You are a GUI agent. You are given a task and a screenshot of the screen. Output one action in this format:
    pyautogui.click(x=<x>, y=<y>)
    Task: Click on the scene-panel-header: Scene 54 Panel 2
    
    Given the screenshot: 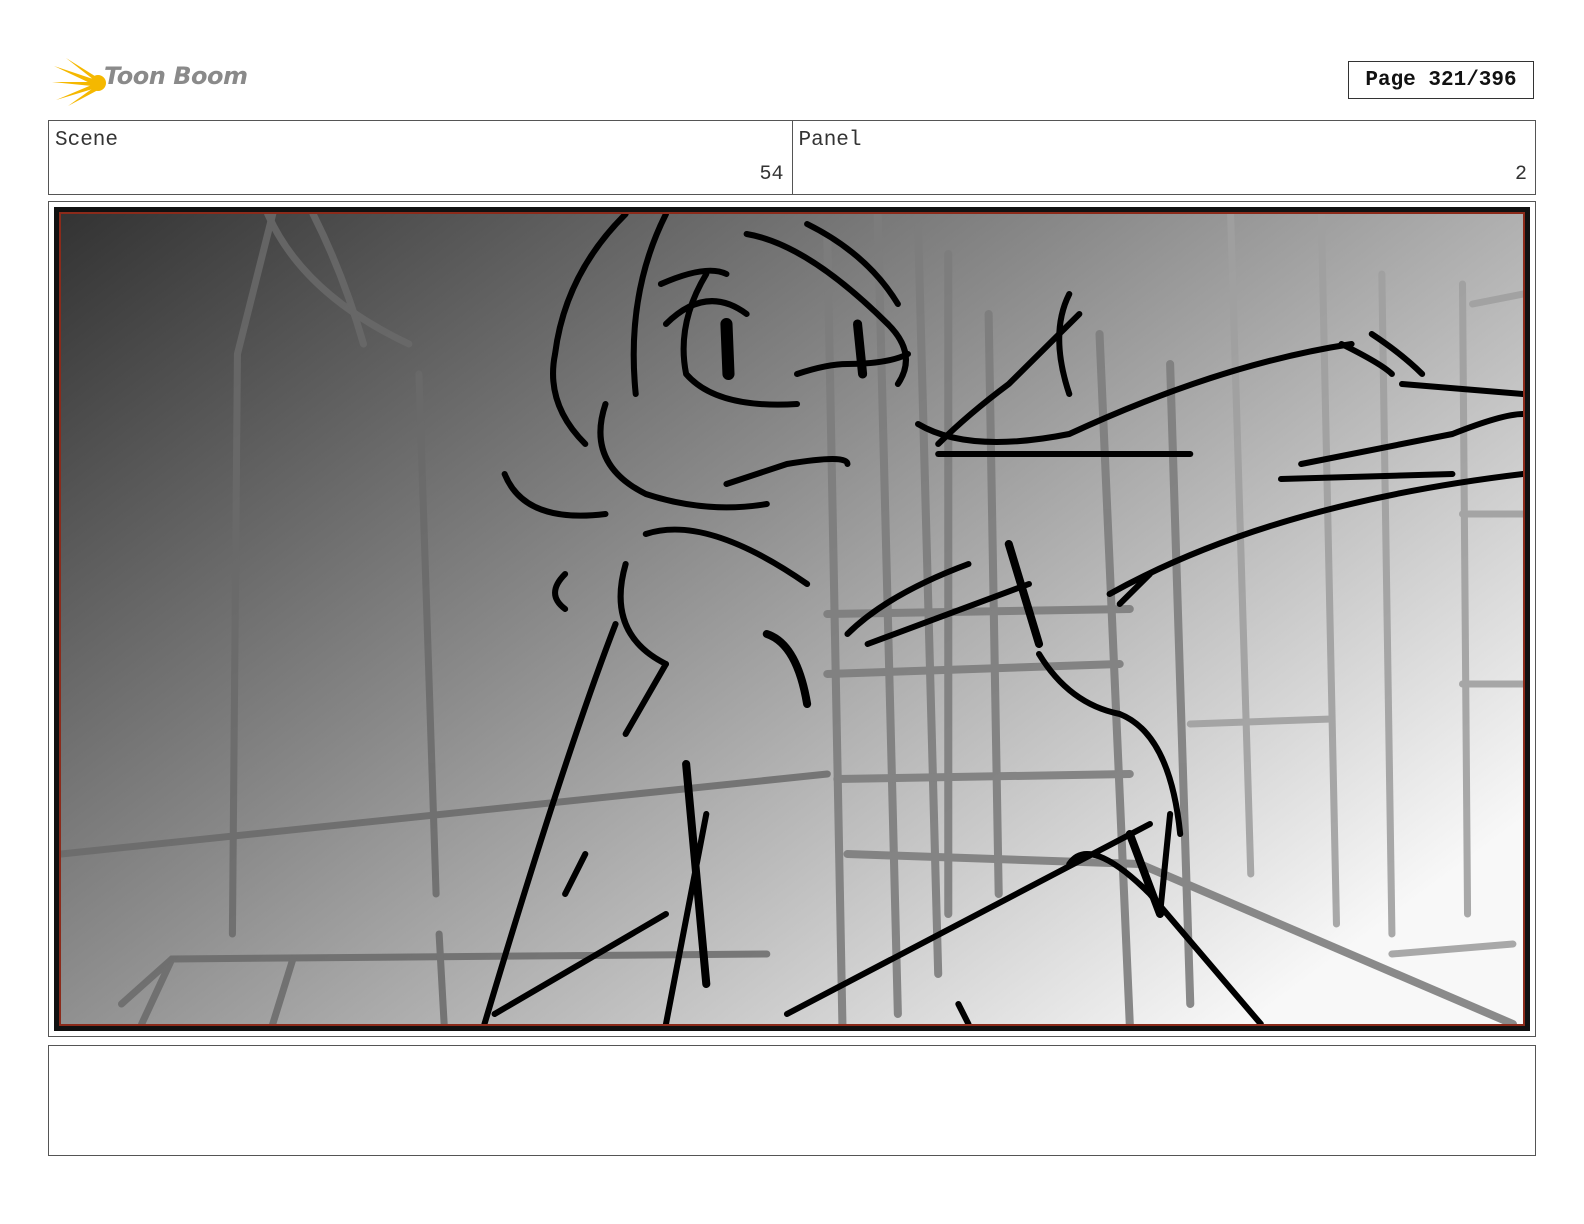 What is the action you would take?
    pyautogui.click(x=792, y=157)
    